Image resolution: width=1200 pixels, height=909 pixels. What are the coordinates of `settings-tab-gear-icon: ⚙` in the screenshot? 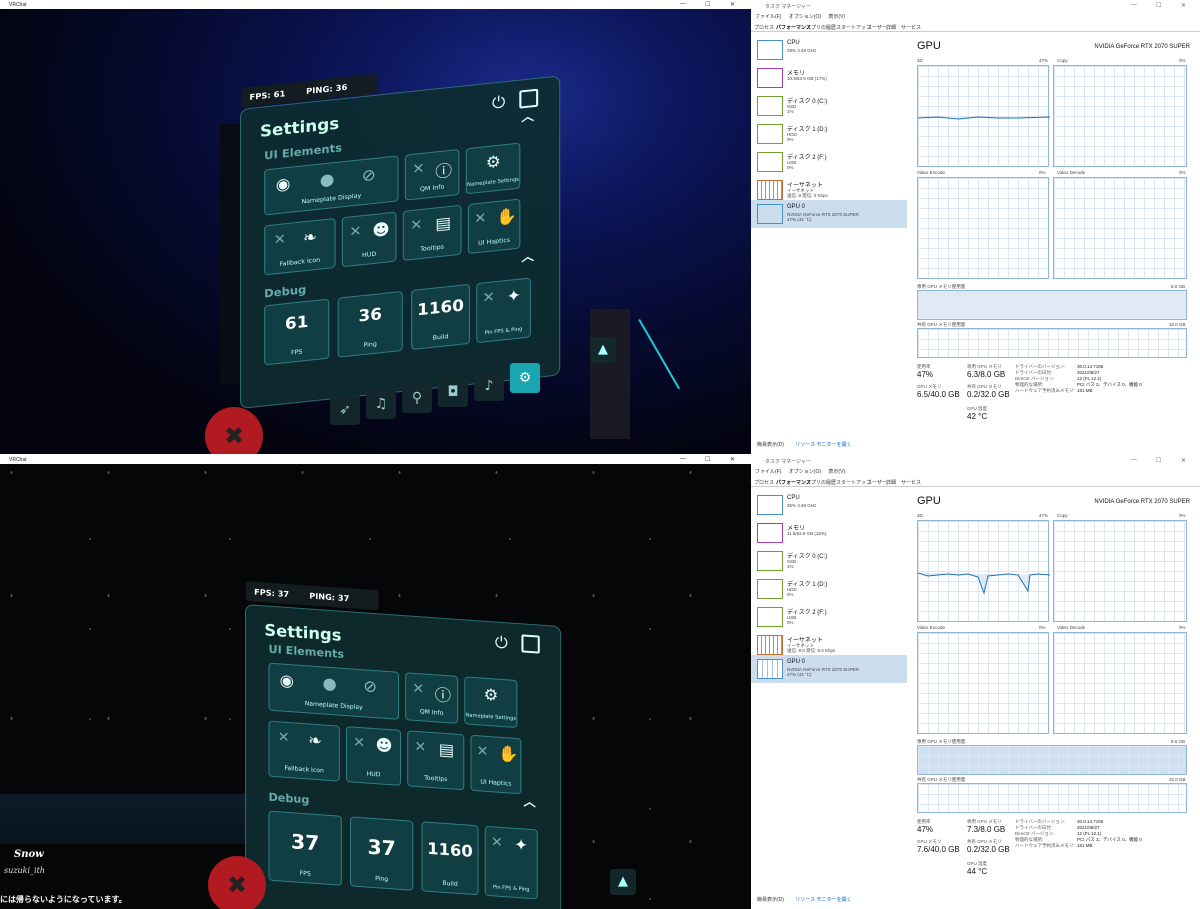 It's located at (525, 378).